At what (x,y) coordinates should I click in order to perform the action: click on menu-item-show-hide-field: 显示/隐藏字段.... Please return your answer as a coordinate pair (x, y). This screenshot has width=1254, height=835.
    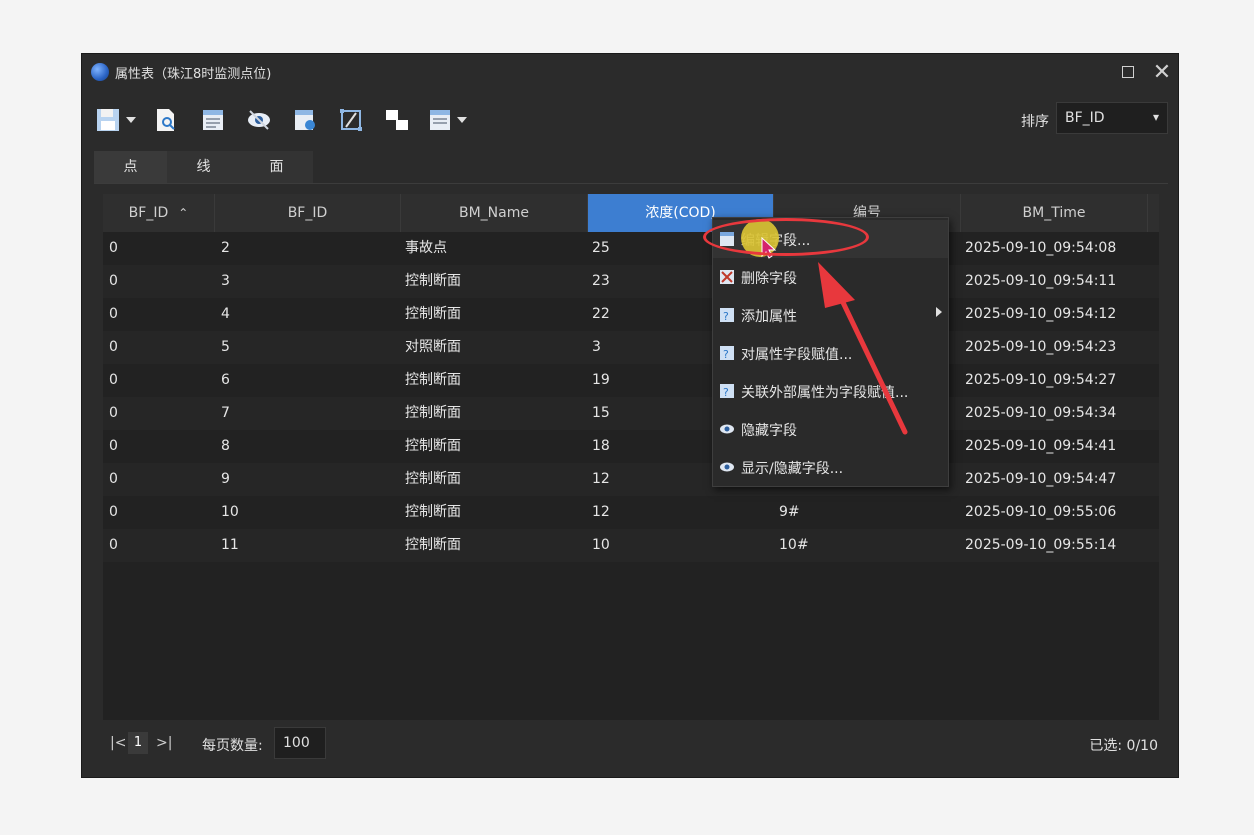
    Looking at the image, I should click on (830, 467).